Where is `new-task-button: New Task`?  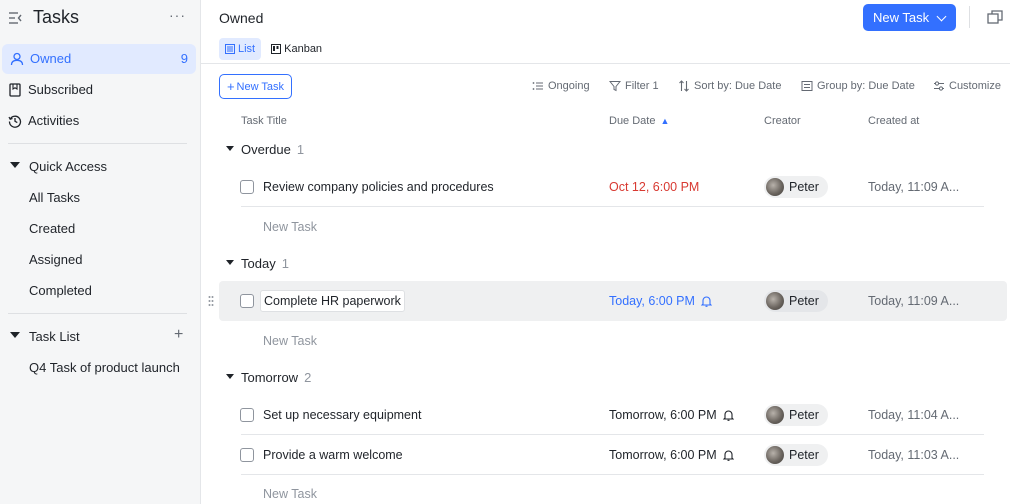
new-task-button: New Task is located at coordinates (909, 17).